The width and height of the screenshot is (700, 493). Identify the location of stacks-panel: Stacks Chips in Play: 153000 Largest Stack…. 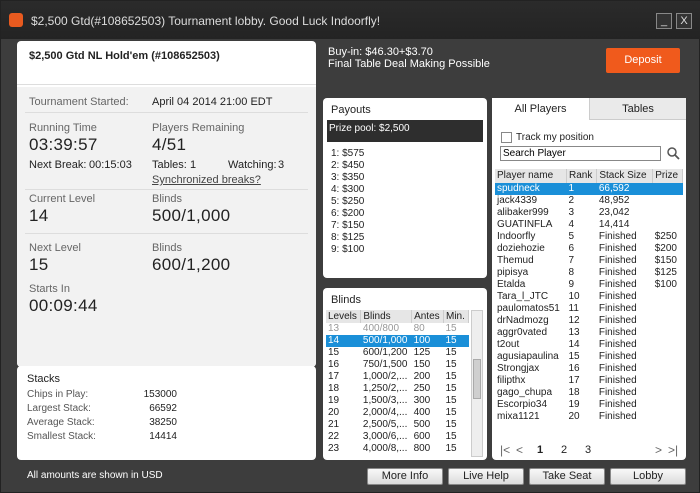
(166, 413).